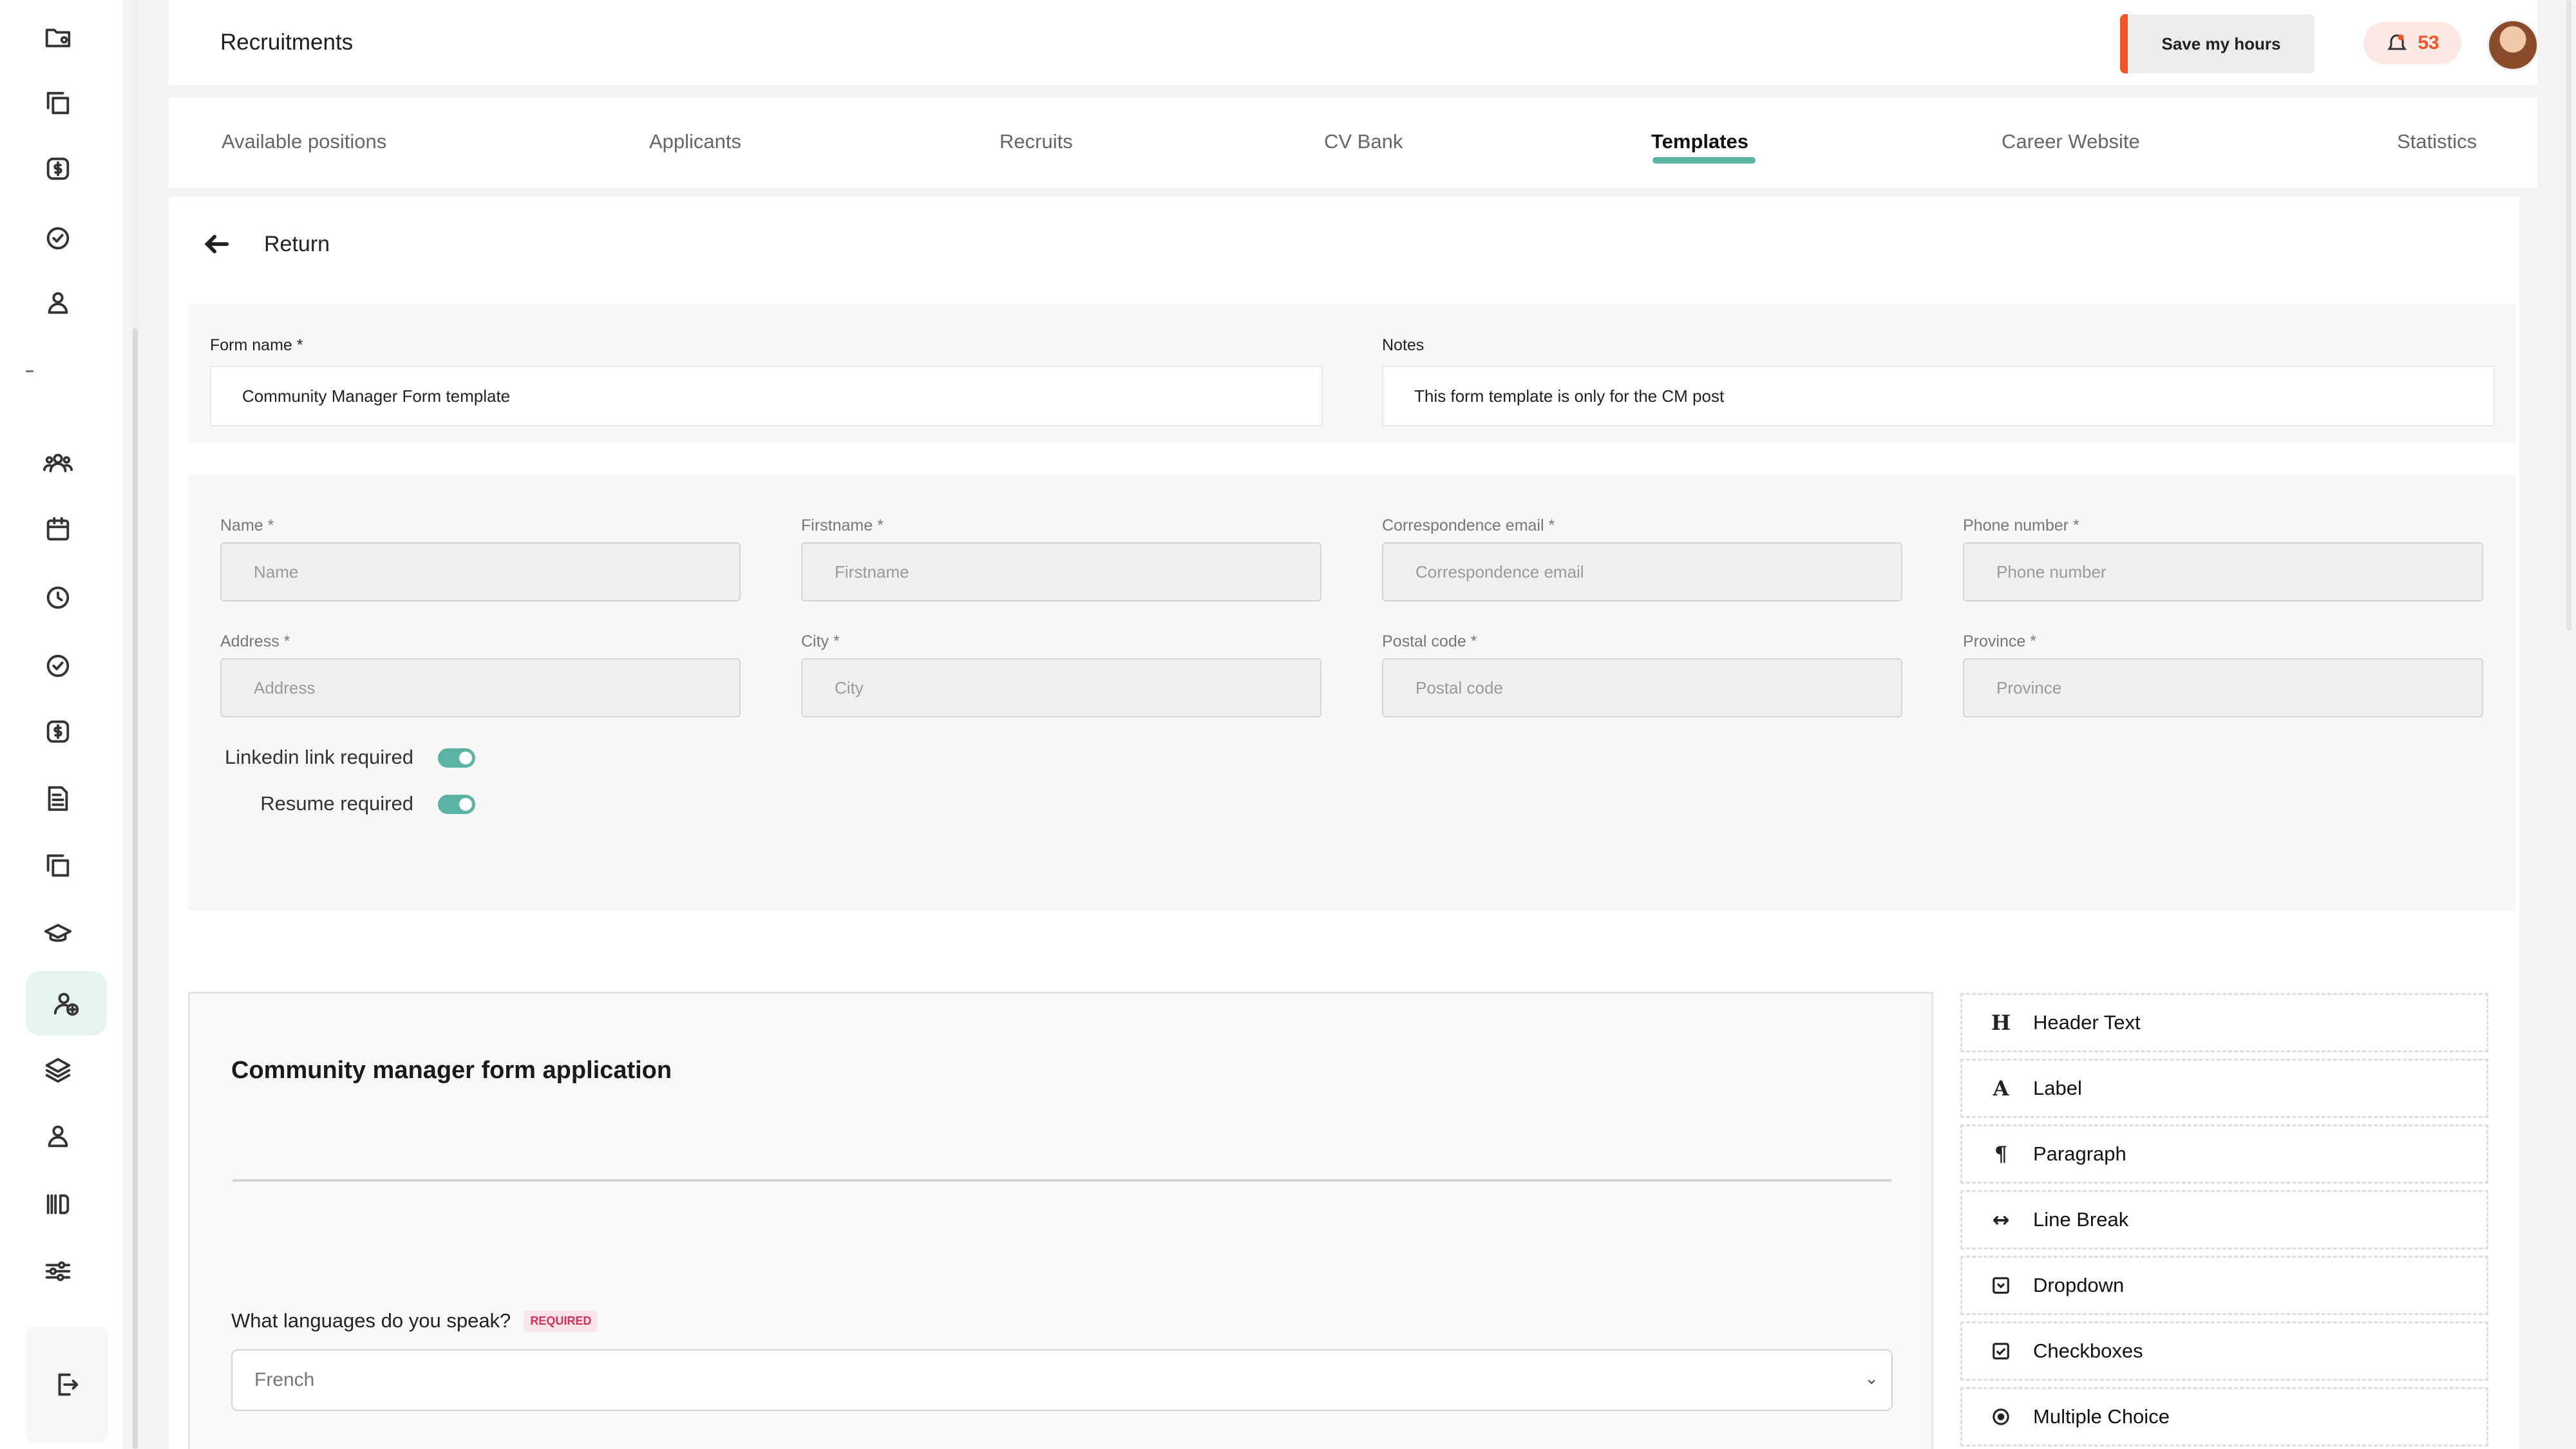  I want to click on dropdown-icon, so click(2001, 1286).